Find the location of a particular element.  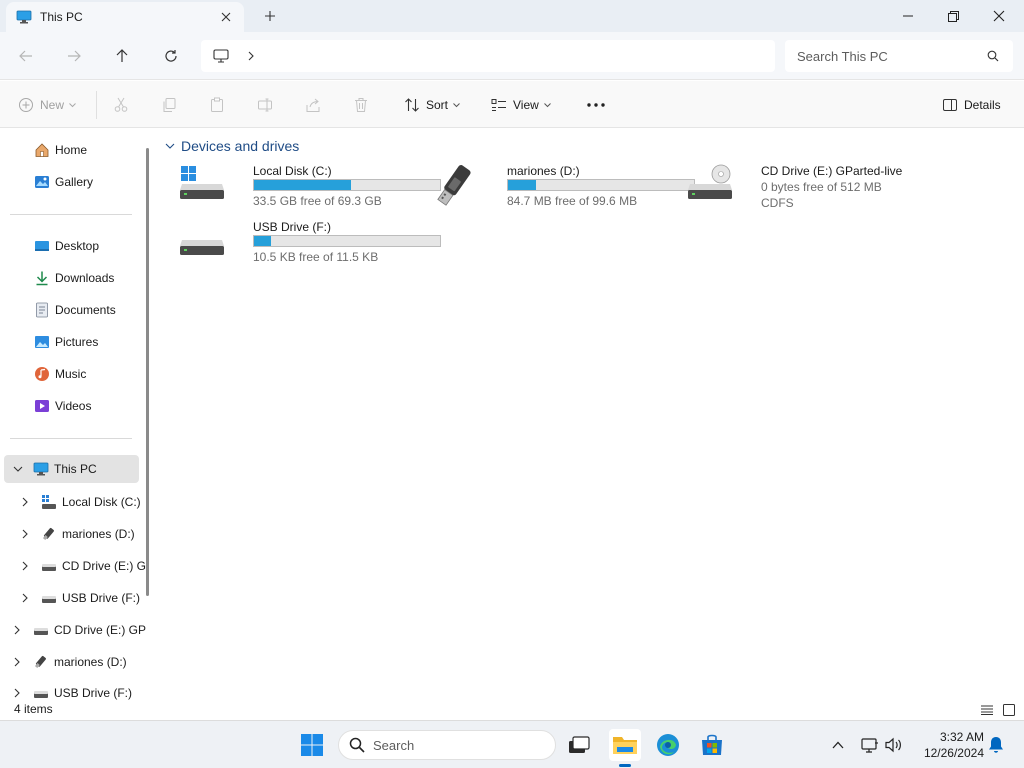

group-title: Devices and drives is located at coordinates (240, 146).